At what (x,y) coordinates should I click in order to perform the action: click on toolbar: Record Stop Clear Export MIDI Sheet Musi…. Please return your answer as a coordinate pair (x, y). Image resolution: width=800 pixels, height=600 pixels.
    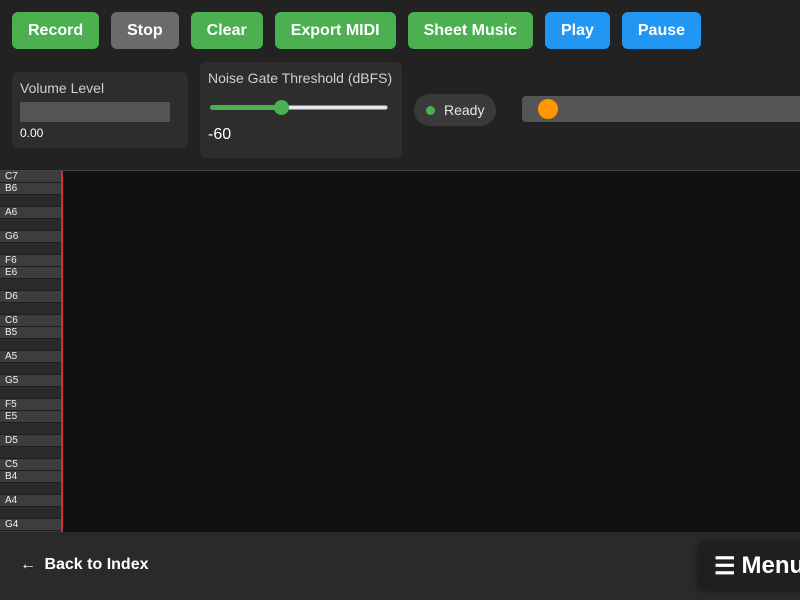
    Looking at the image, I should click on (357, 31).